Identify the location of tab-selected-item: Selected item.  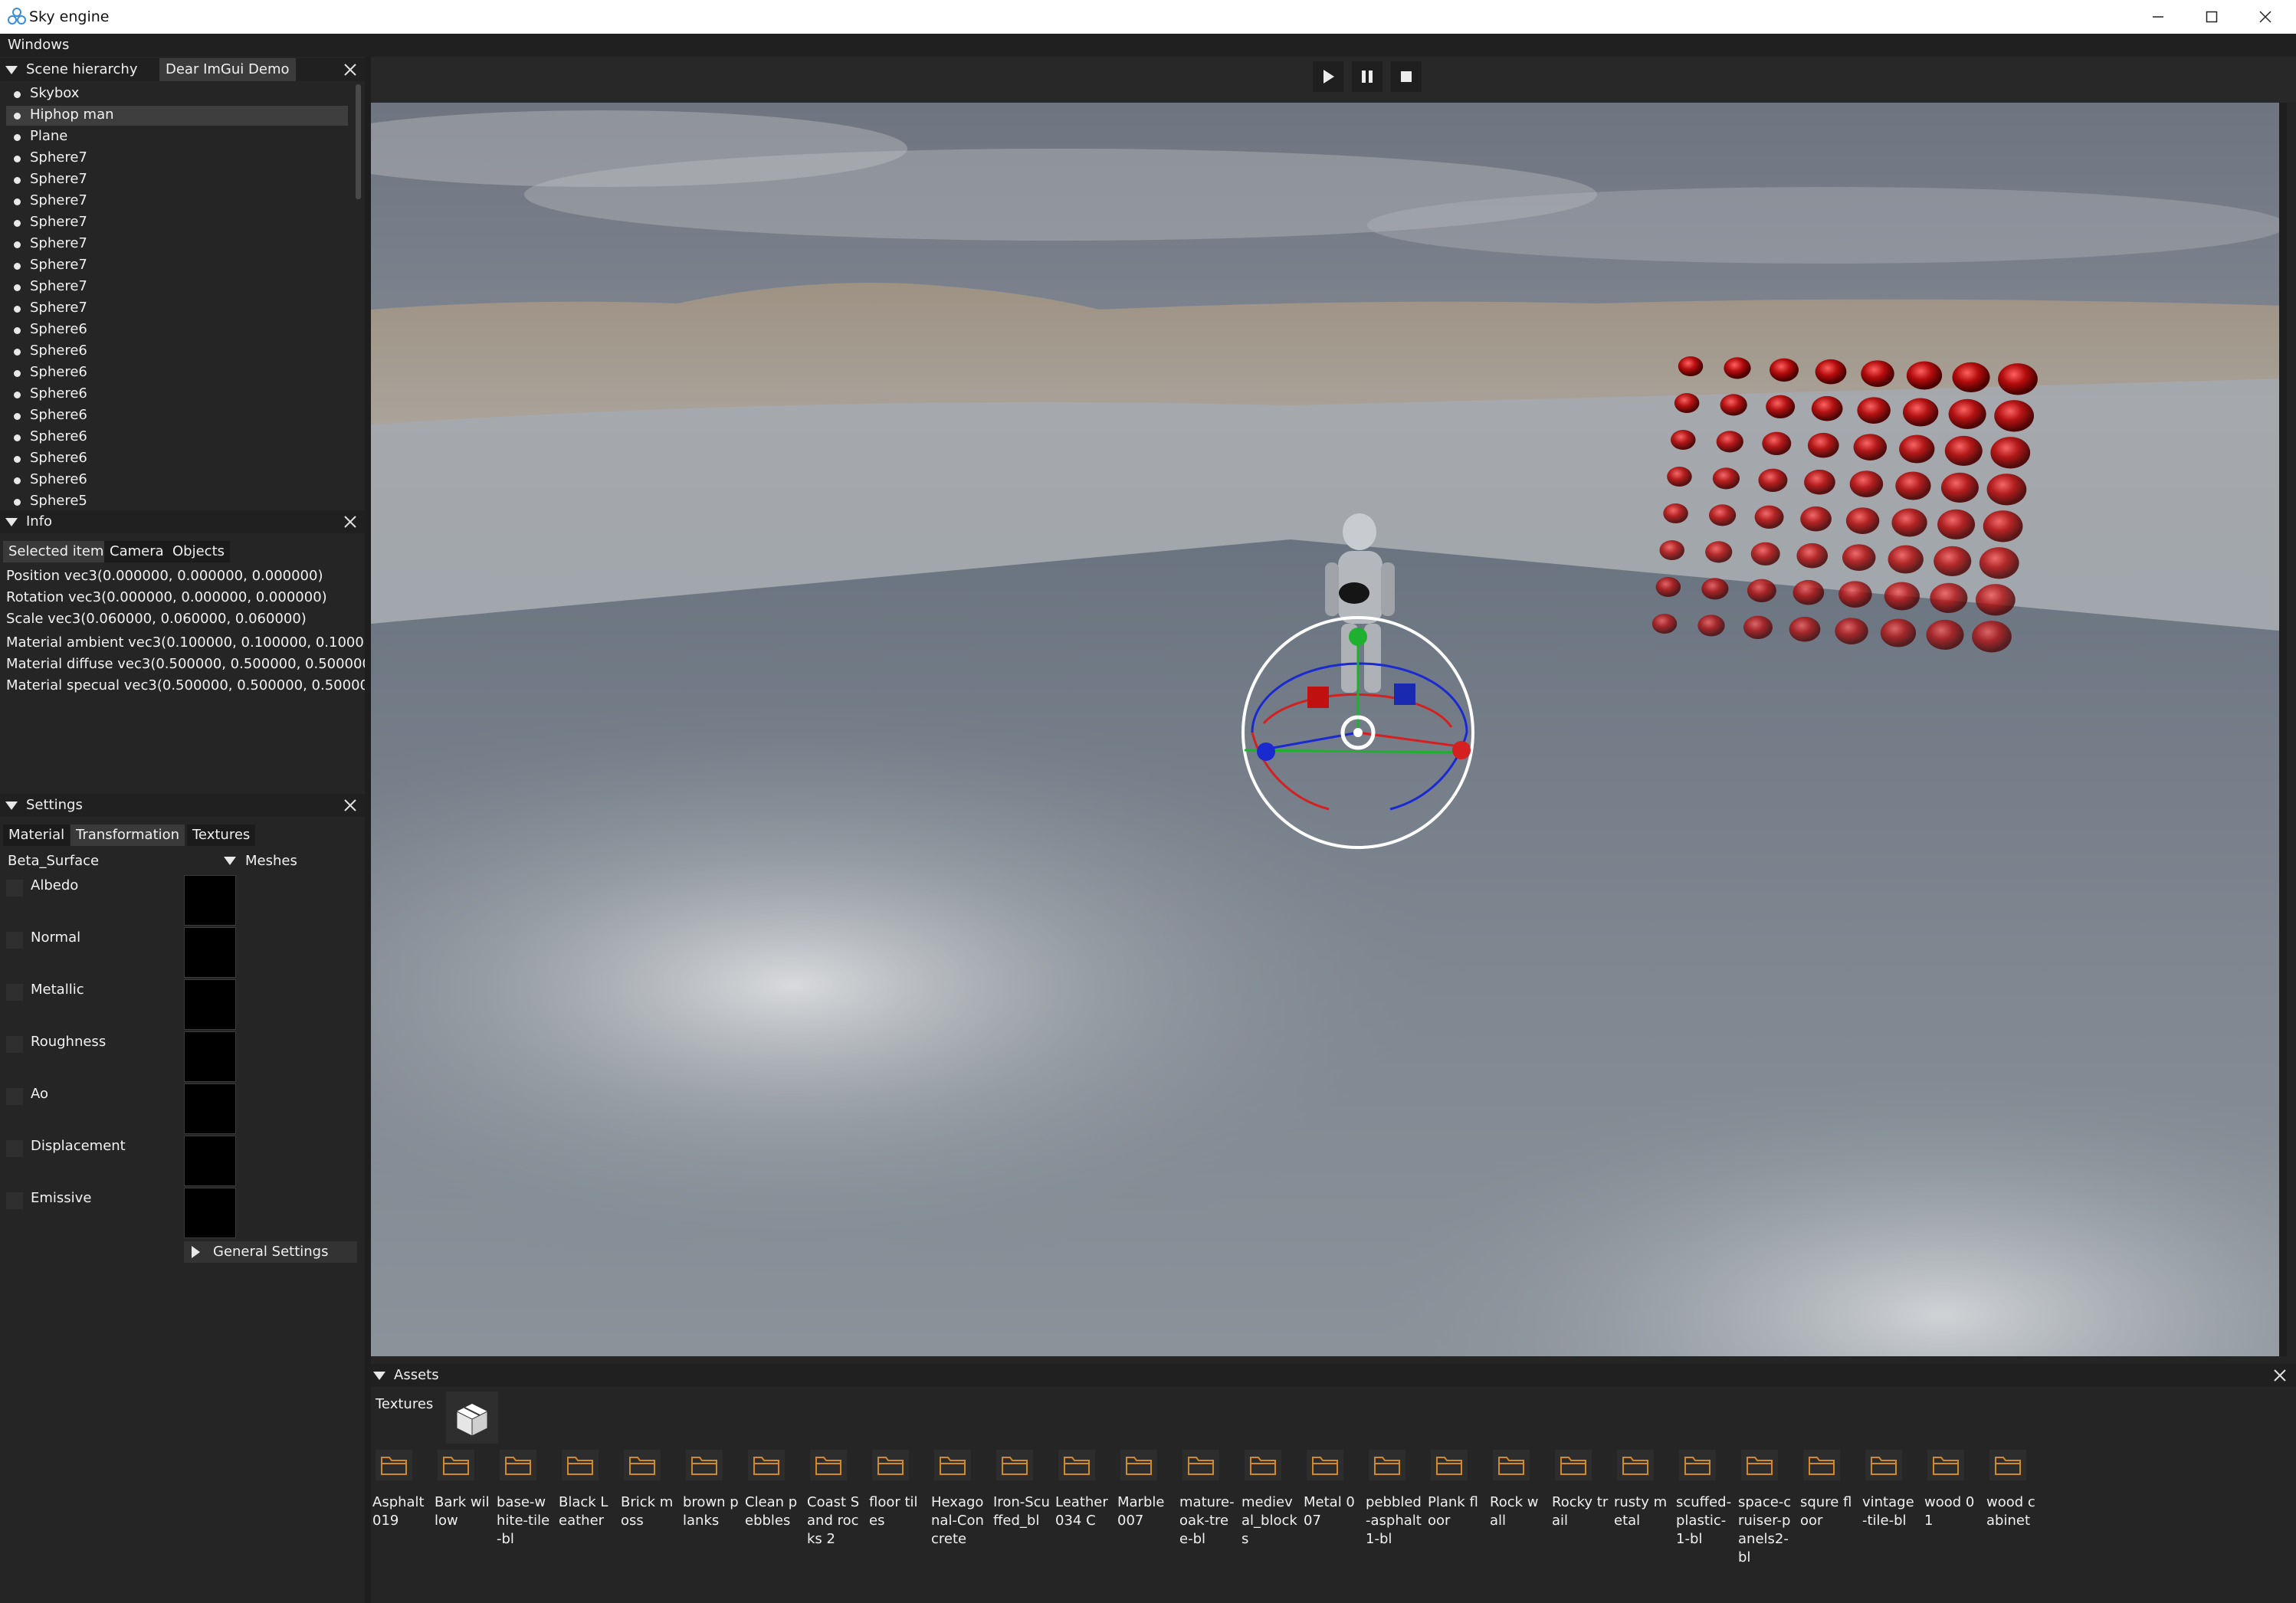
(57, 551).